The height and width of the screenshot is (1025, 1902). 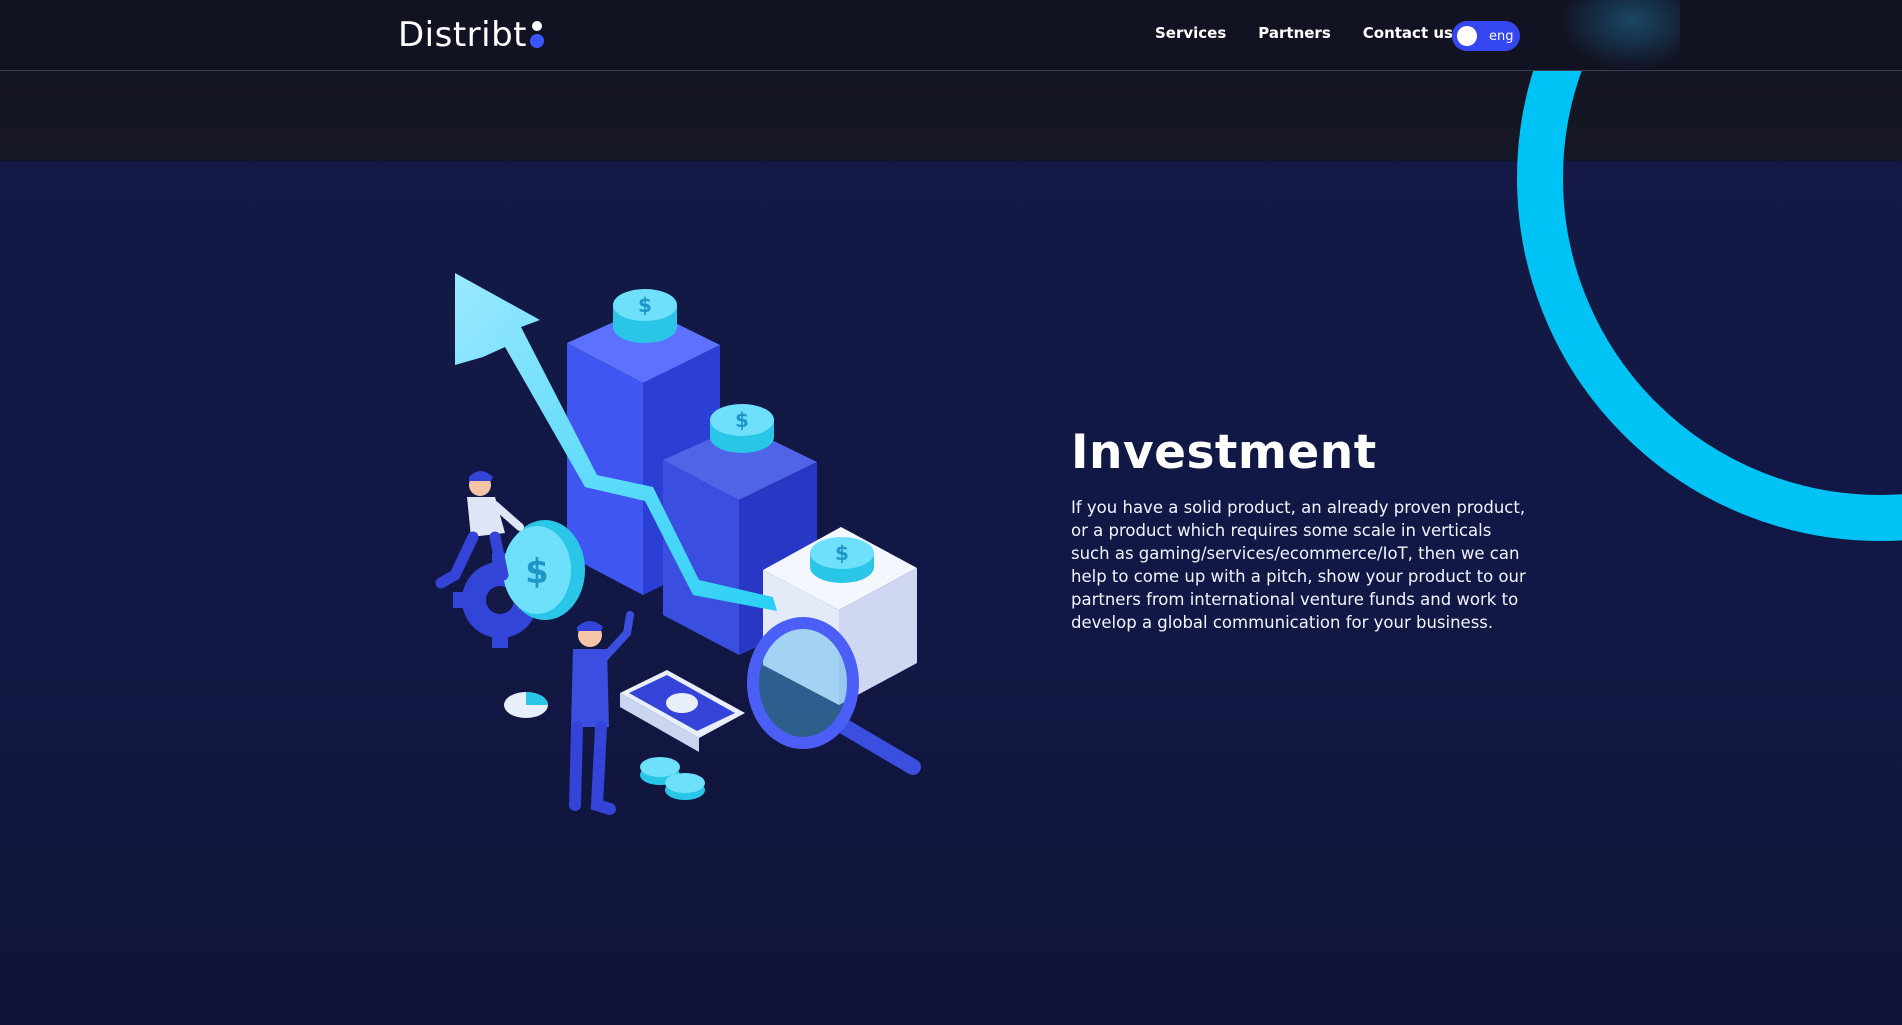 I want to click on investment-illustration: $ $ $ $, so click(x=678, y=544).